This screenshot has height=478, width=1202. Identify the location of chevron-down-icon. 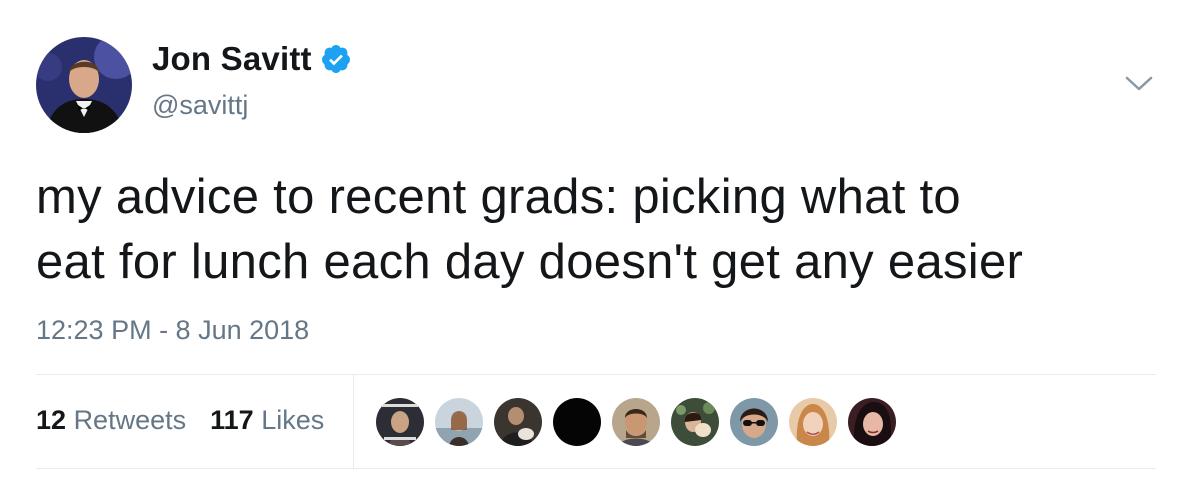
(1139, 84).